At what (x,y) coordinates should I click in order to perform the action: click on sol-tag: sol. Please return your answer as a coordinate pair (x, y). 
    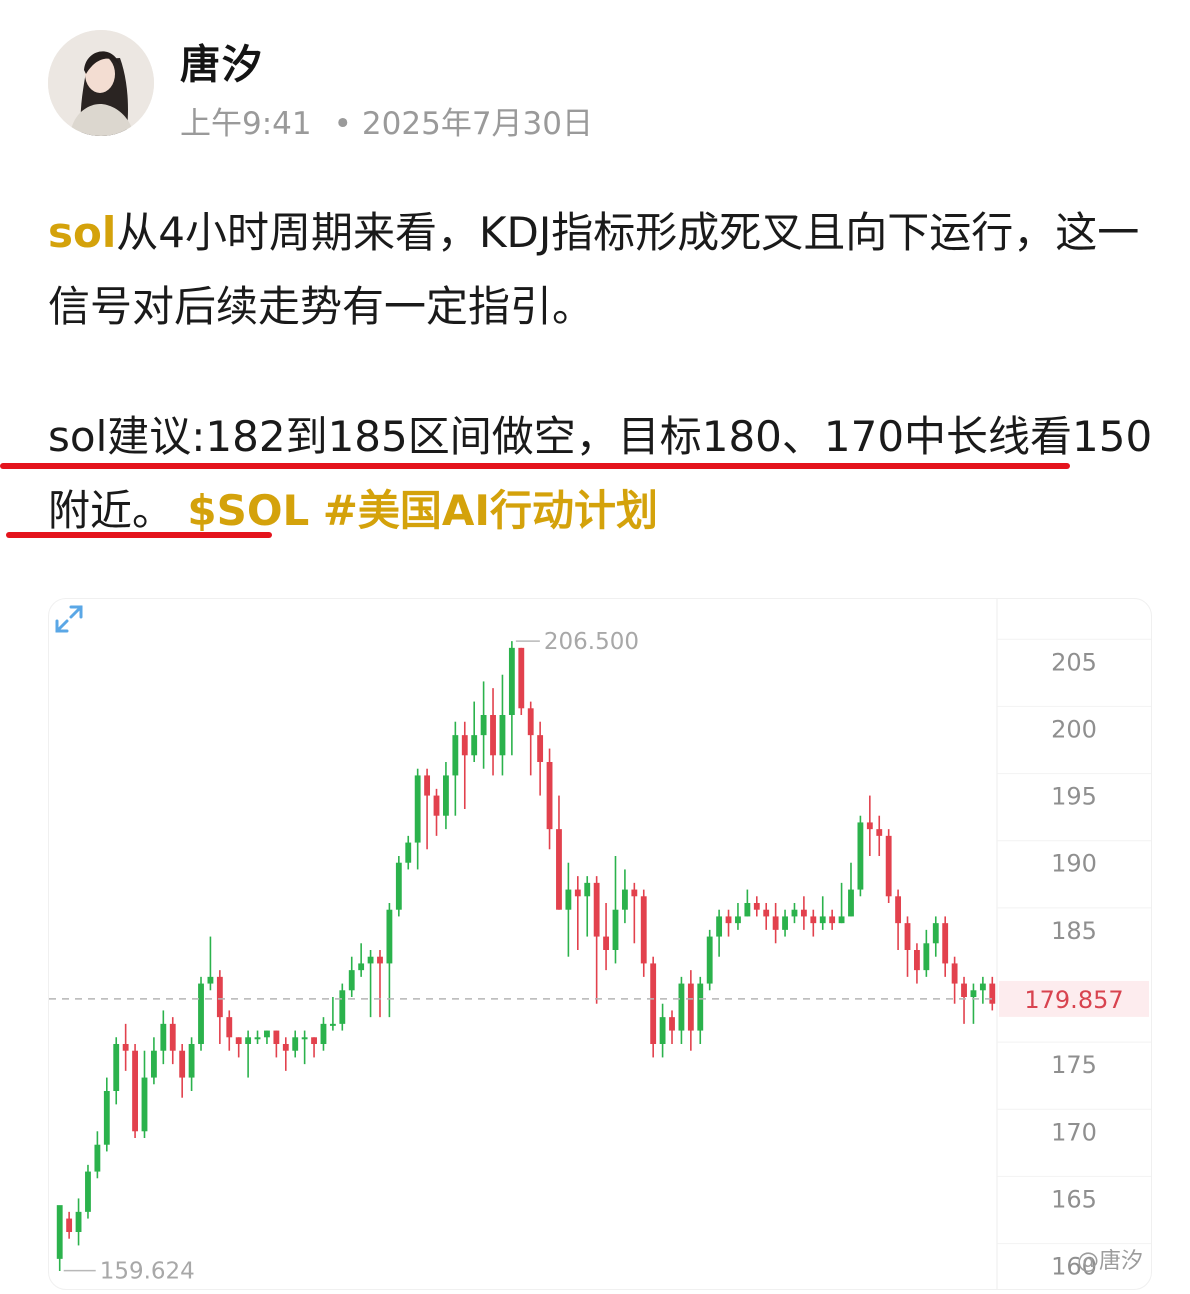
    Looking at the image, I should click on (82, 232).